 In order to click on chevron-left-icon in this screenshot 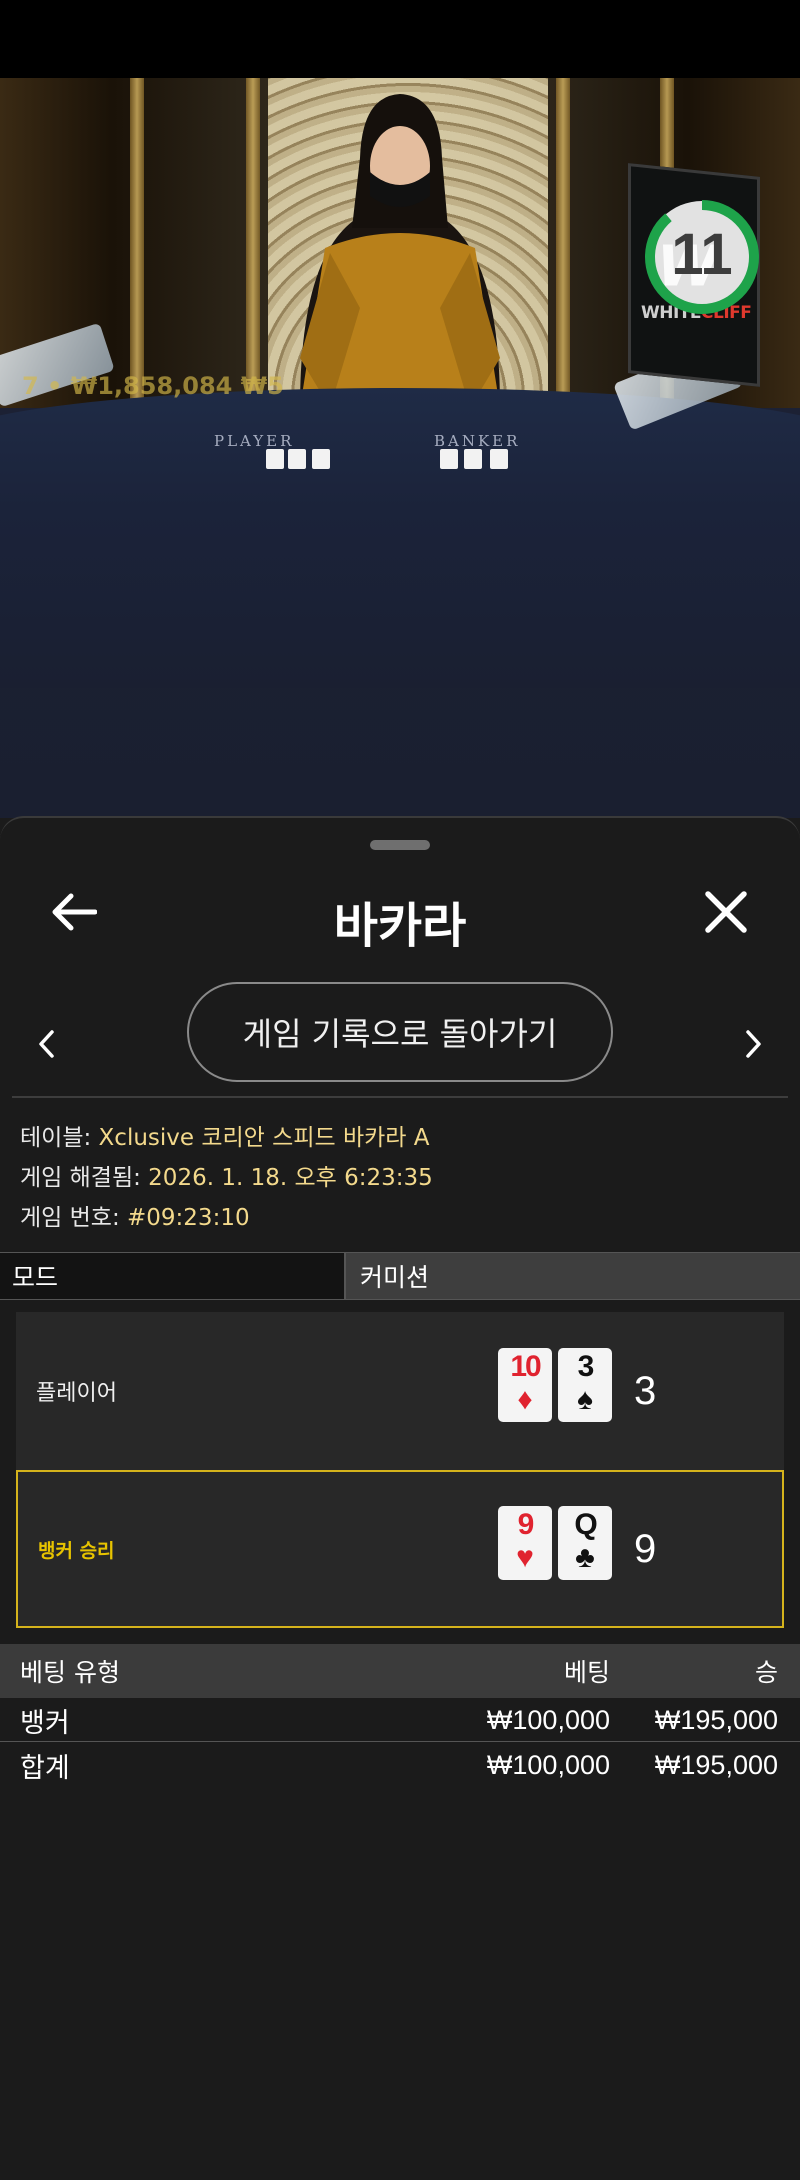, I will do `click(46, 1044)`.